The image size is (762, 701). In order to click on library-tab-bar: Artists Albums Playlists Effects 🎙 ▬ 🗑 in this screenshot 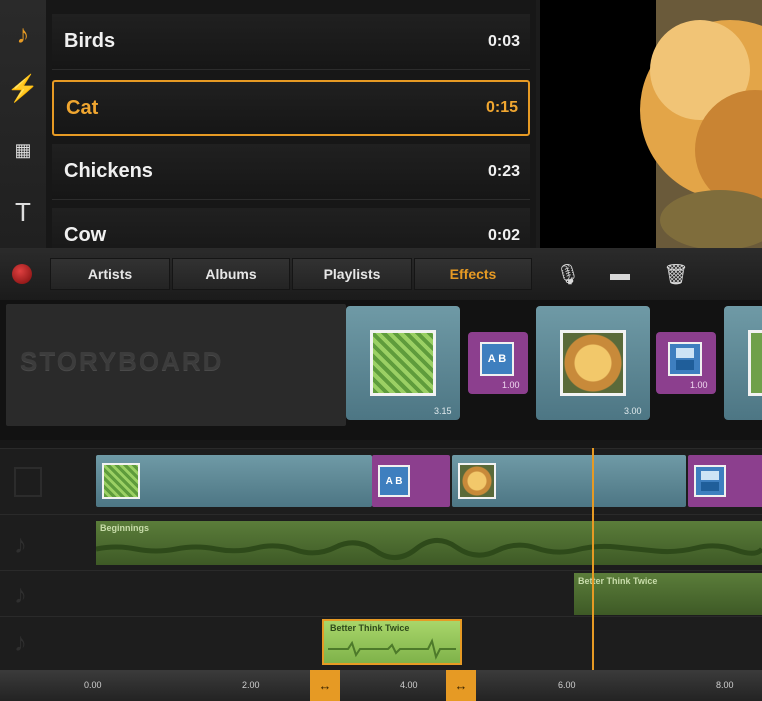, I will do `click(381, 274)`.